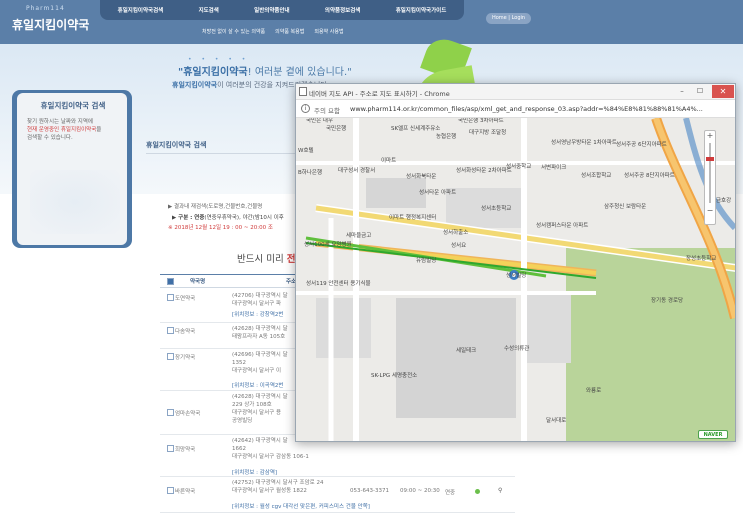 The image size is (743, 517). I want to click on pharmacy-name: 엄마손약국, so click(187, 413).